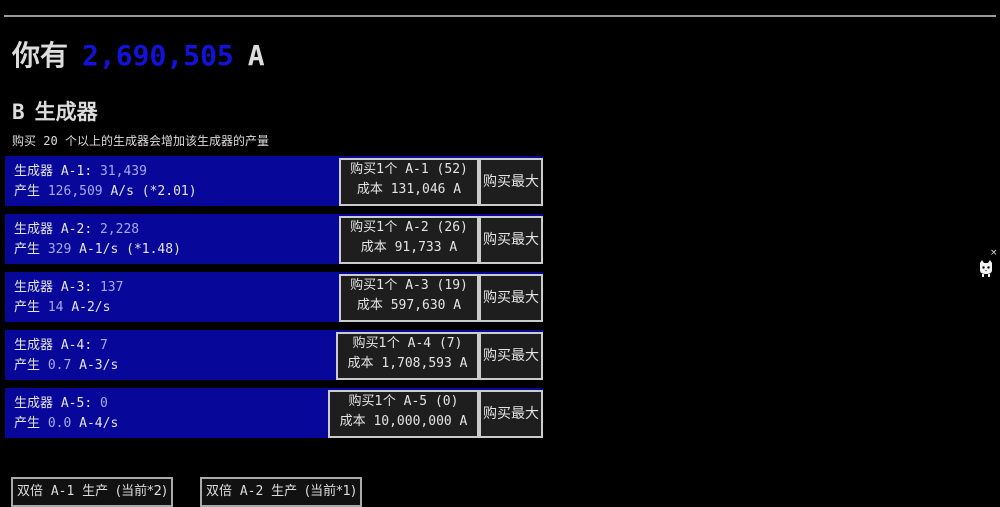 Image resolution: width=1000 pixels, height=507 pixels. I want to click on double-current: (当前*2), so click(141, 491).